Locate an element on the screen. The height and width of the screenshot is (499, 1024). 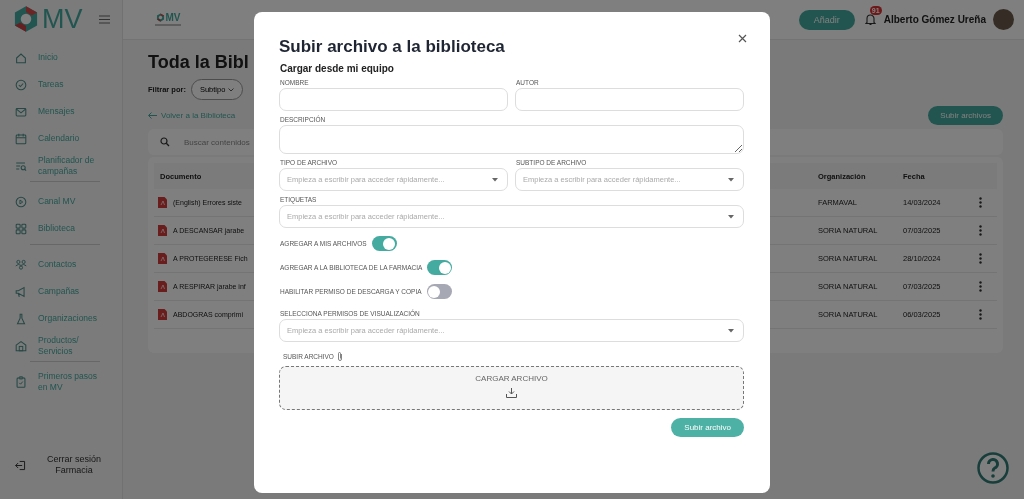
avatar is located at coordinates (1003, 19).